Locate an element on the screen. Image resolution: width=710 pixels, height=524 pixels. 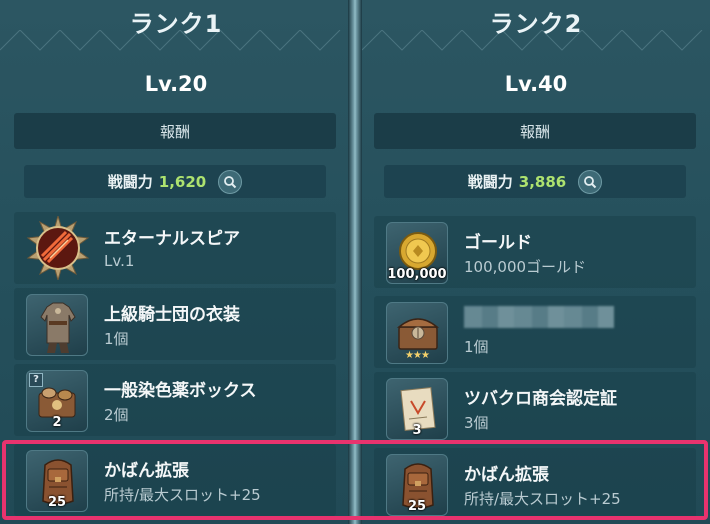
item-quantity: 100,000 is located at coordinates (417, 274).